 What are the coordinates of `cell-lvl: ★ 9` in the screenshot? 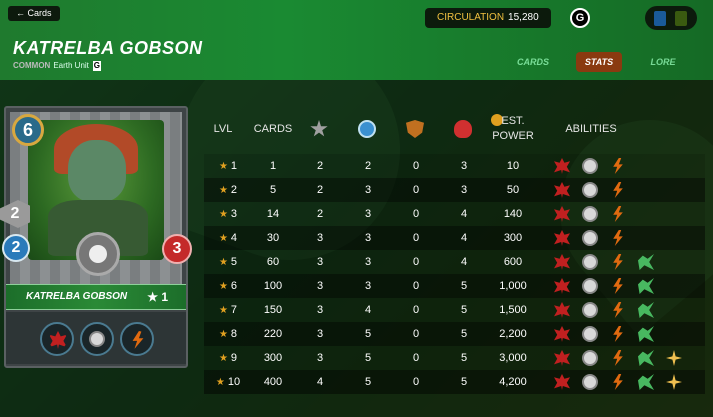 It's located at (228, 358).